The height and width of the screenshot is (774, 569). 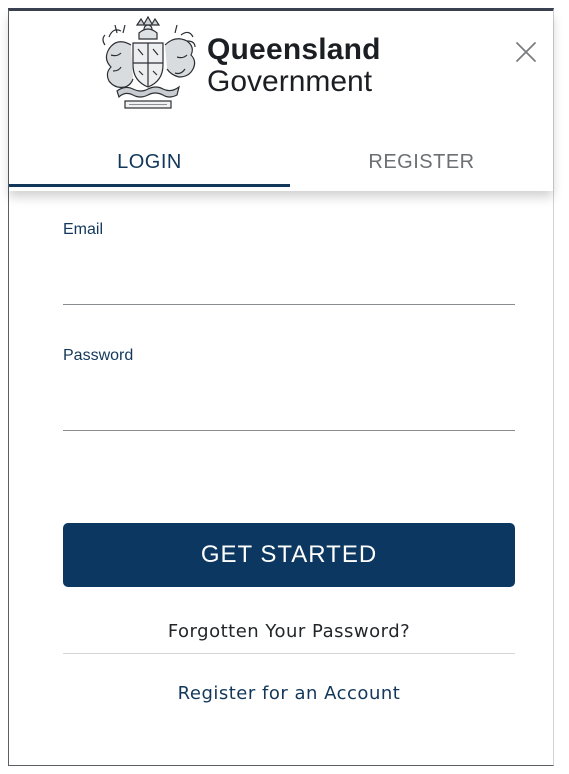 What do you see at coordinates (289, 653) in the screenshot?
I see `divider` at bounding box center [289, 653].